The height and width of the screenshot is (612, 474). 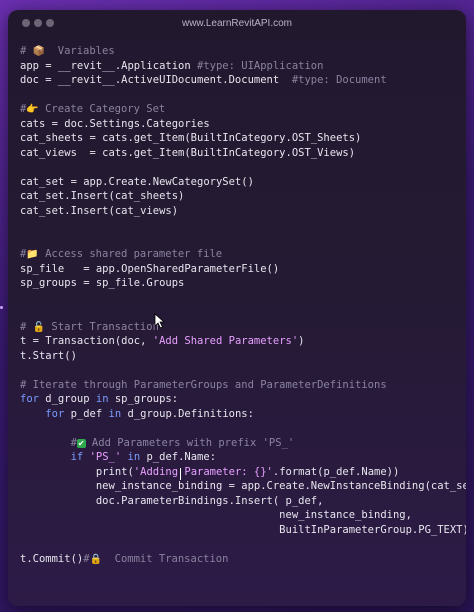 I want to click on code-line: doc.ParameterBindings.Insert( p_def,, so click(x=243, y=501).